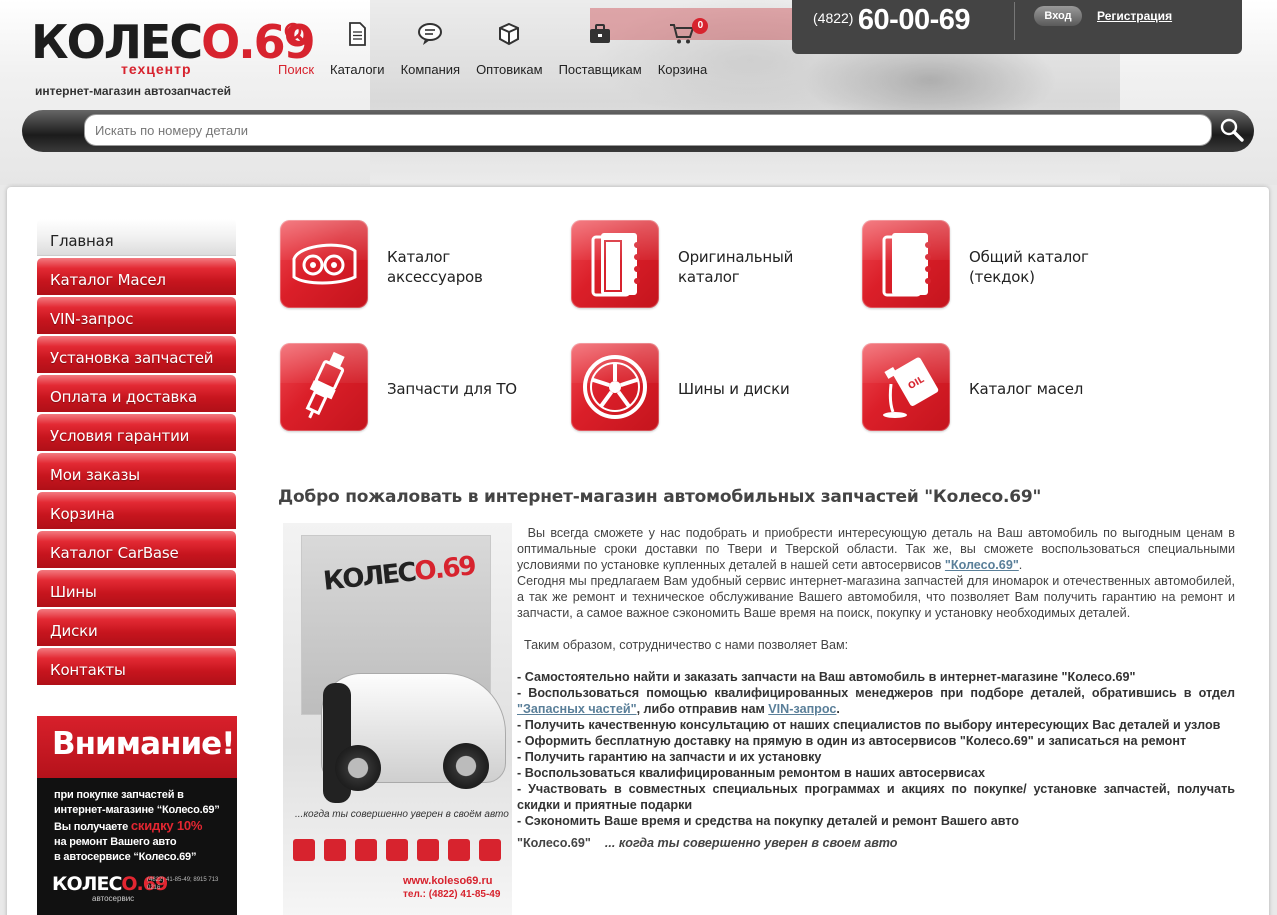 The image size is (1277, 915). I want to click on koleso-link: "Колесо.69", so click(982, 565).